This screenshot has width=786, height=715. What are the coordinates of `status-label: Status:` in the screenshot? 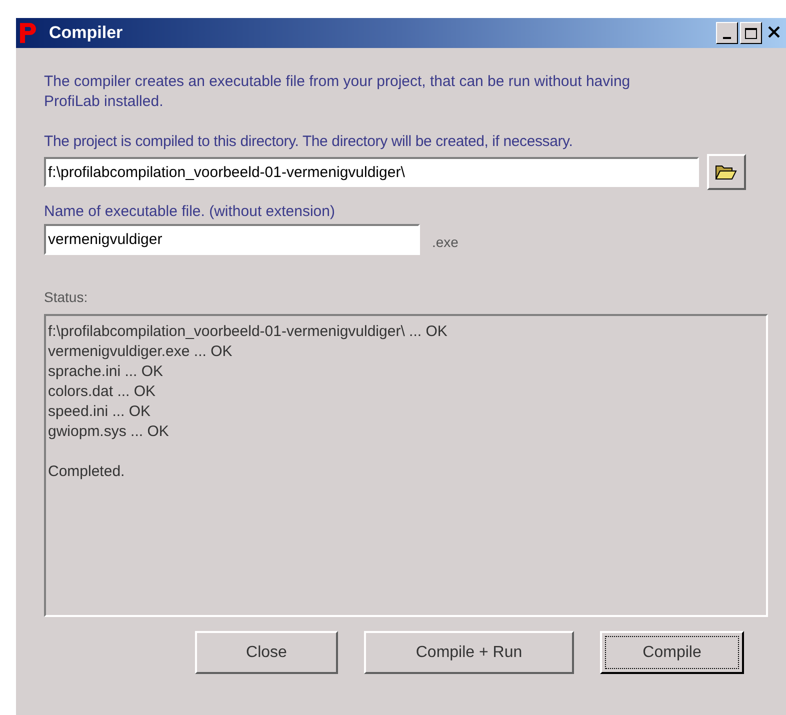 It's located at (66, 297).